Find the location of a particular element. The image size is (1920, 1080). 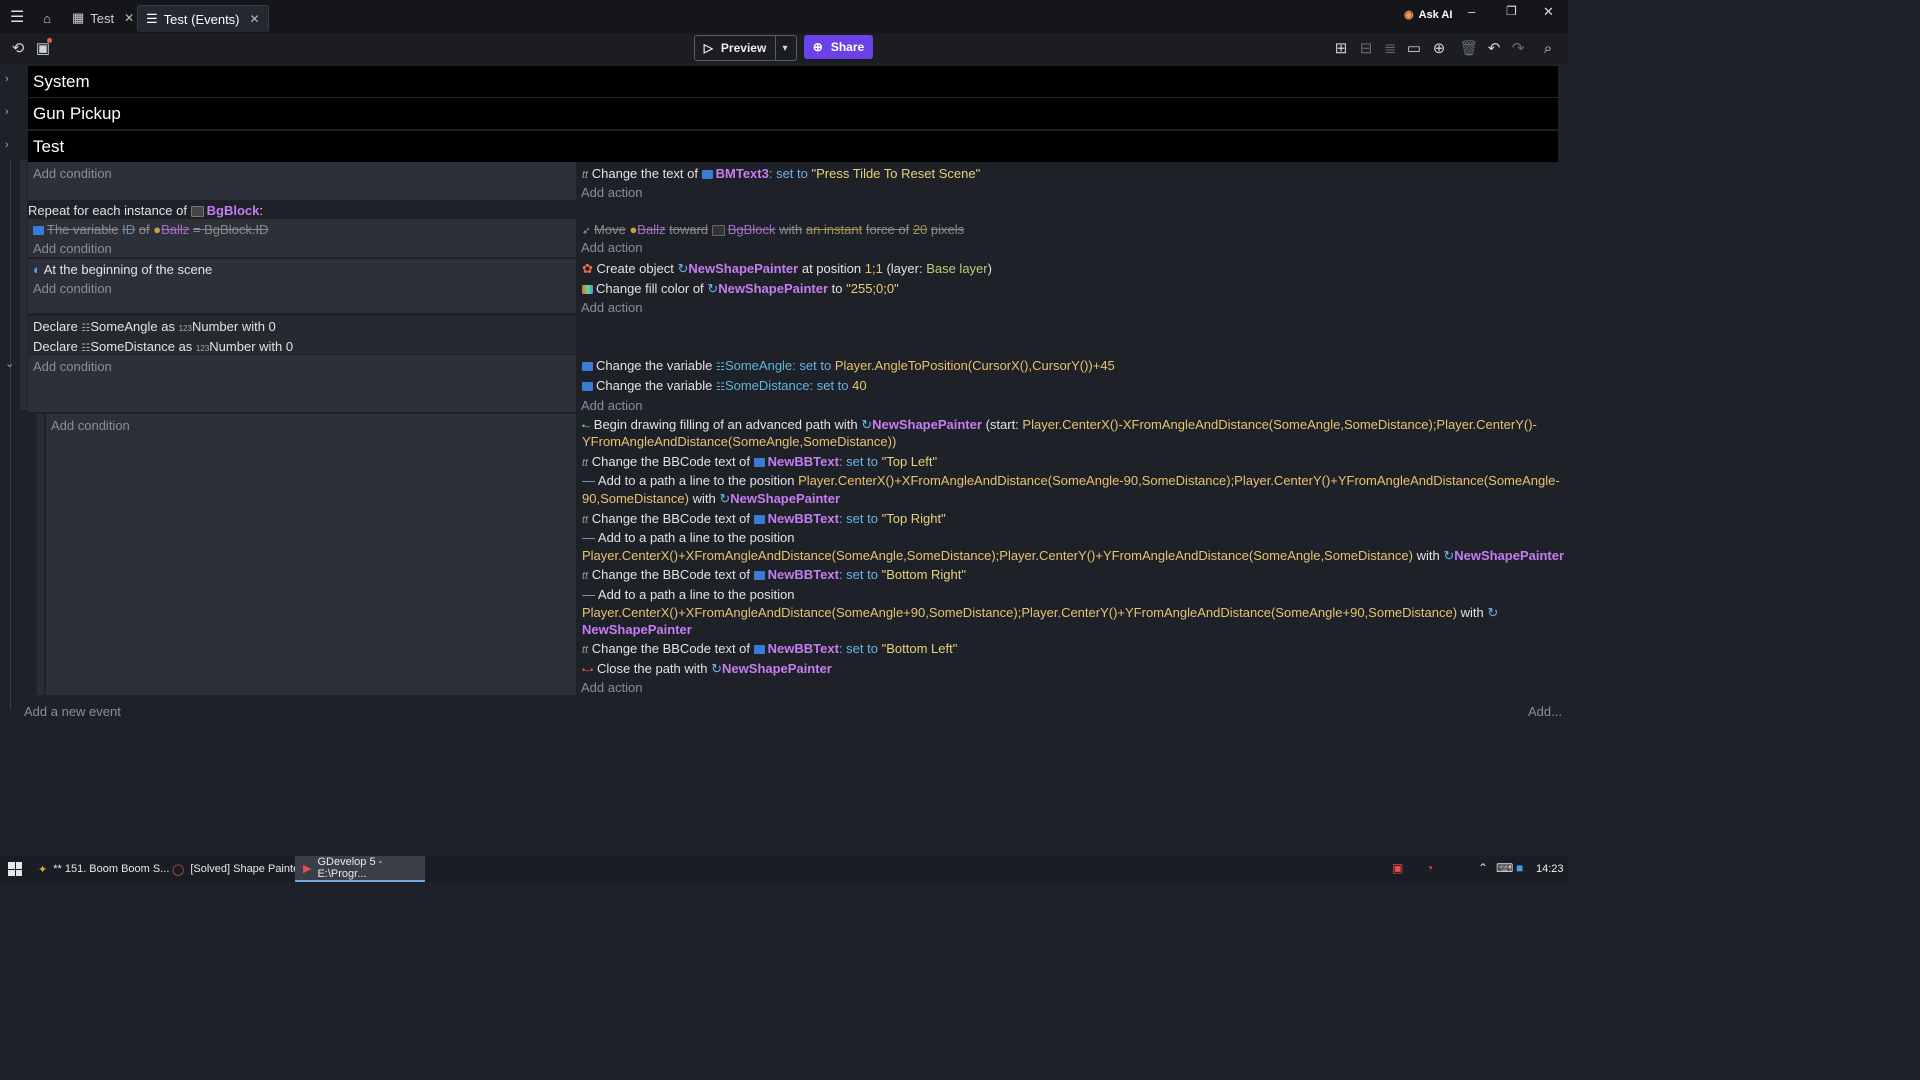

tab-label: Test (Events) is located at coordinates (201, 19).